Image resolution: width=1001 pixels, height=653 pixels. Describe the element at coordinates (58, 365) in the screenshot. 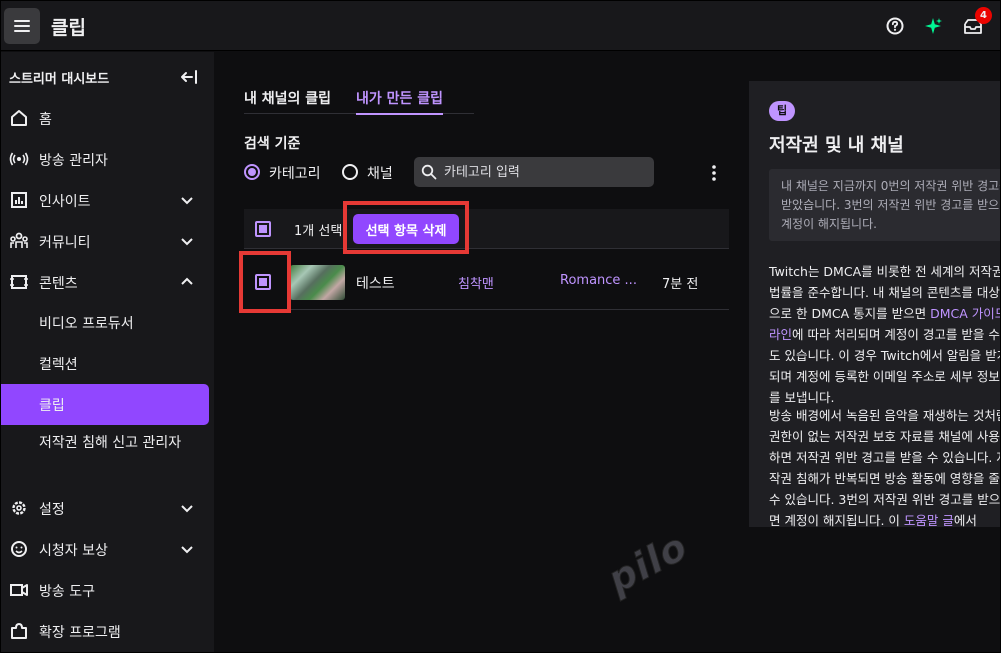

I see `sidebar-item-label: 컬렉션` at that location.